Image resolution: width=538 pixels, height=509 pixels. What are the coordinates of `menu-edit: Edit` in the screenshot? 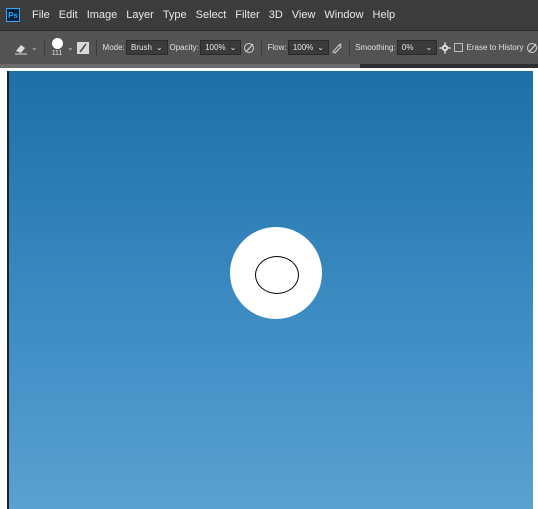 It's located at (68, 15).